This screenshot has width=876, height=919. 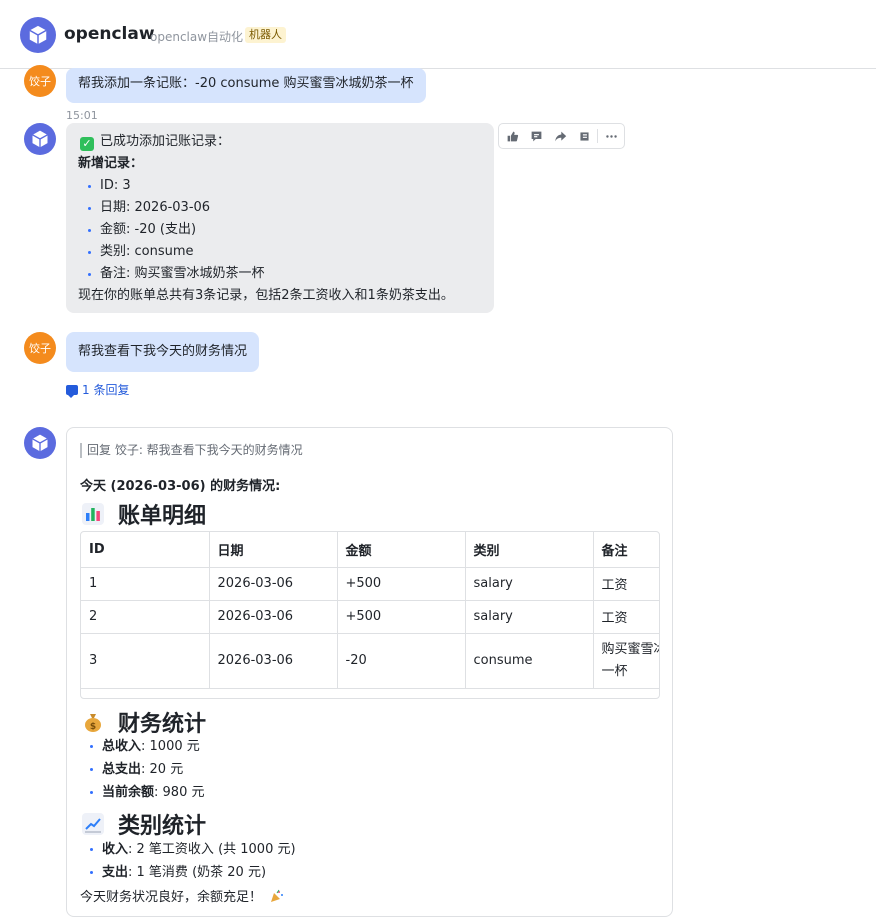 I want to click on record-heading: 新增记录：, so click(x=111, y=163).